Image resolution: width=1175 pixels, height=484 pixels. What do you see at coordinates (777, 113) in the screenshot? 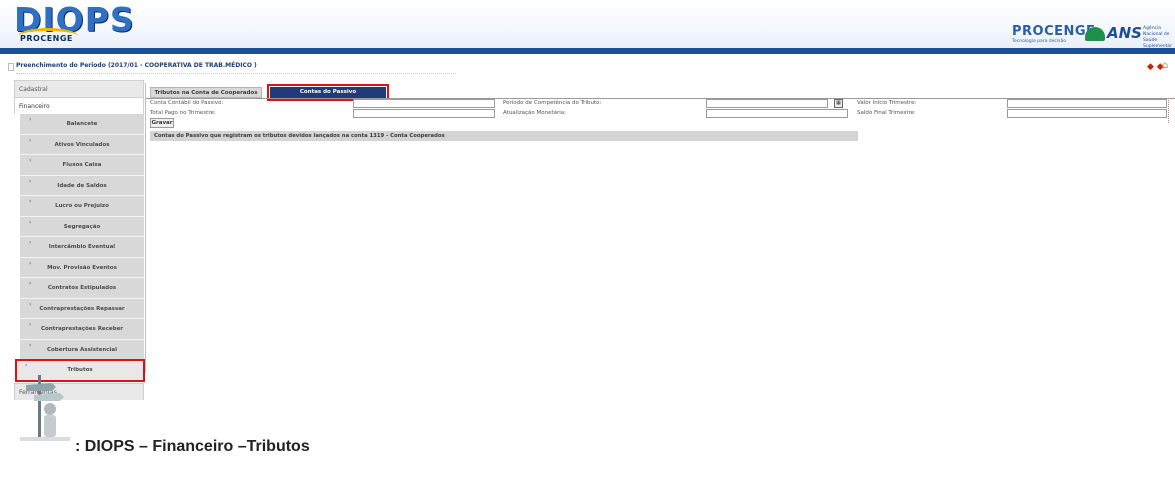
I see `atualizacao-input` at bounding box center [777, 113].